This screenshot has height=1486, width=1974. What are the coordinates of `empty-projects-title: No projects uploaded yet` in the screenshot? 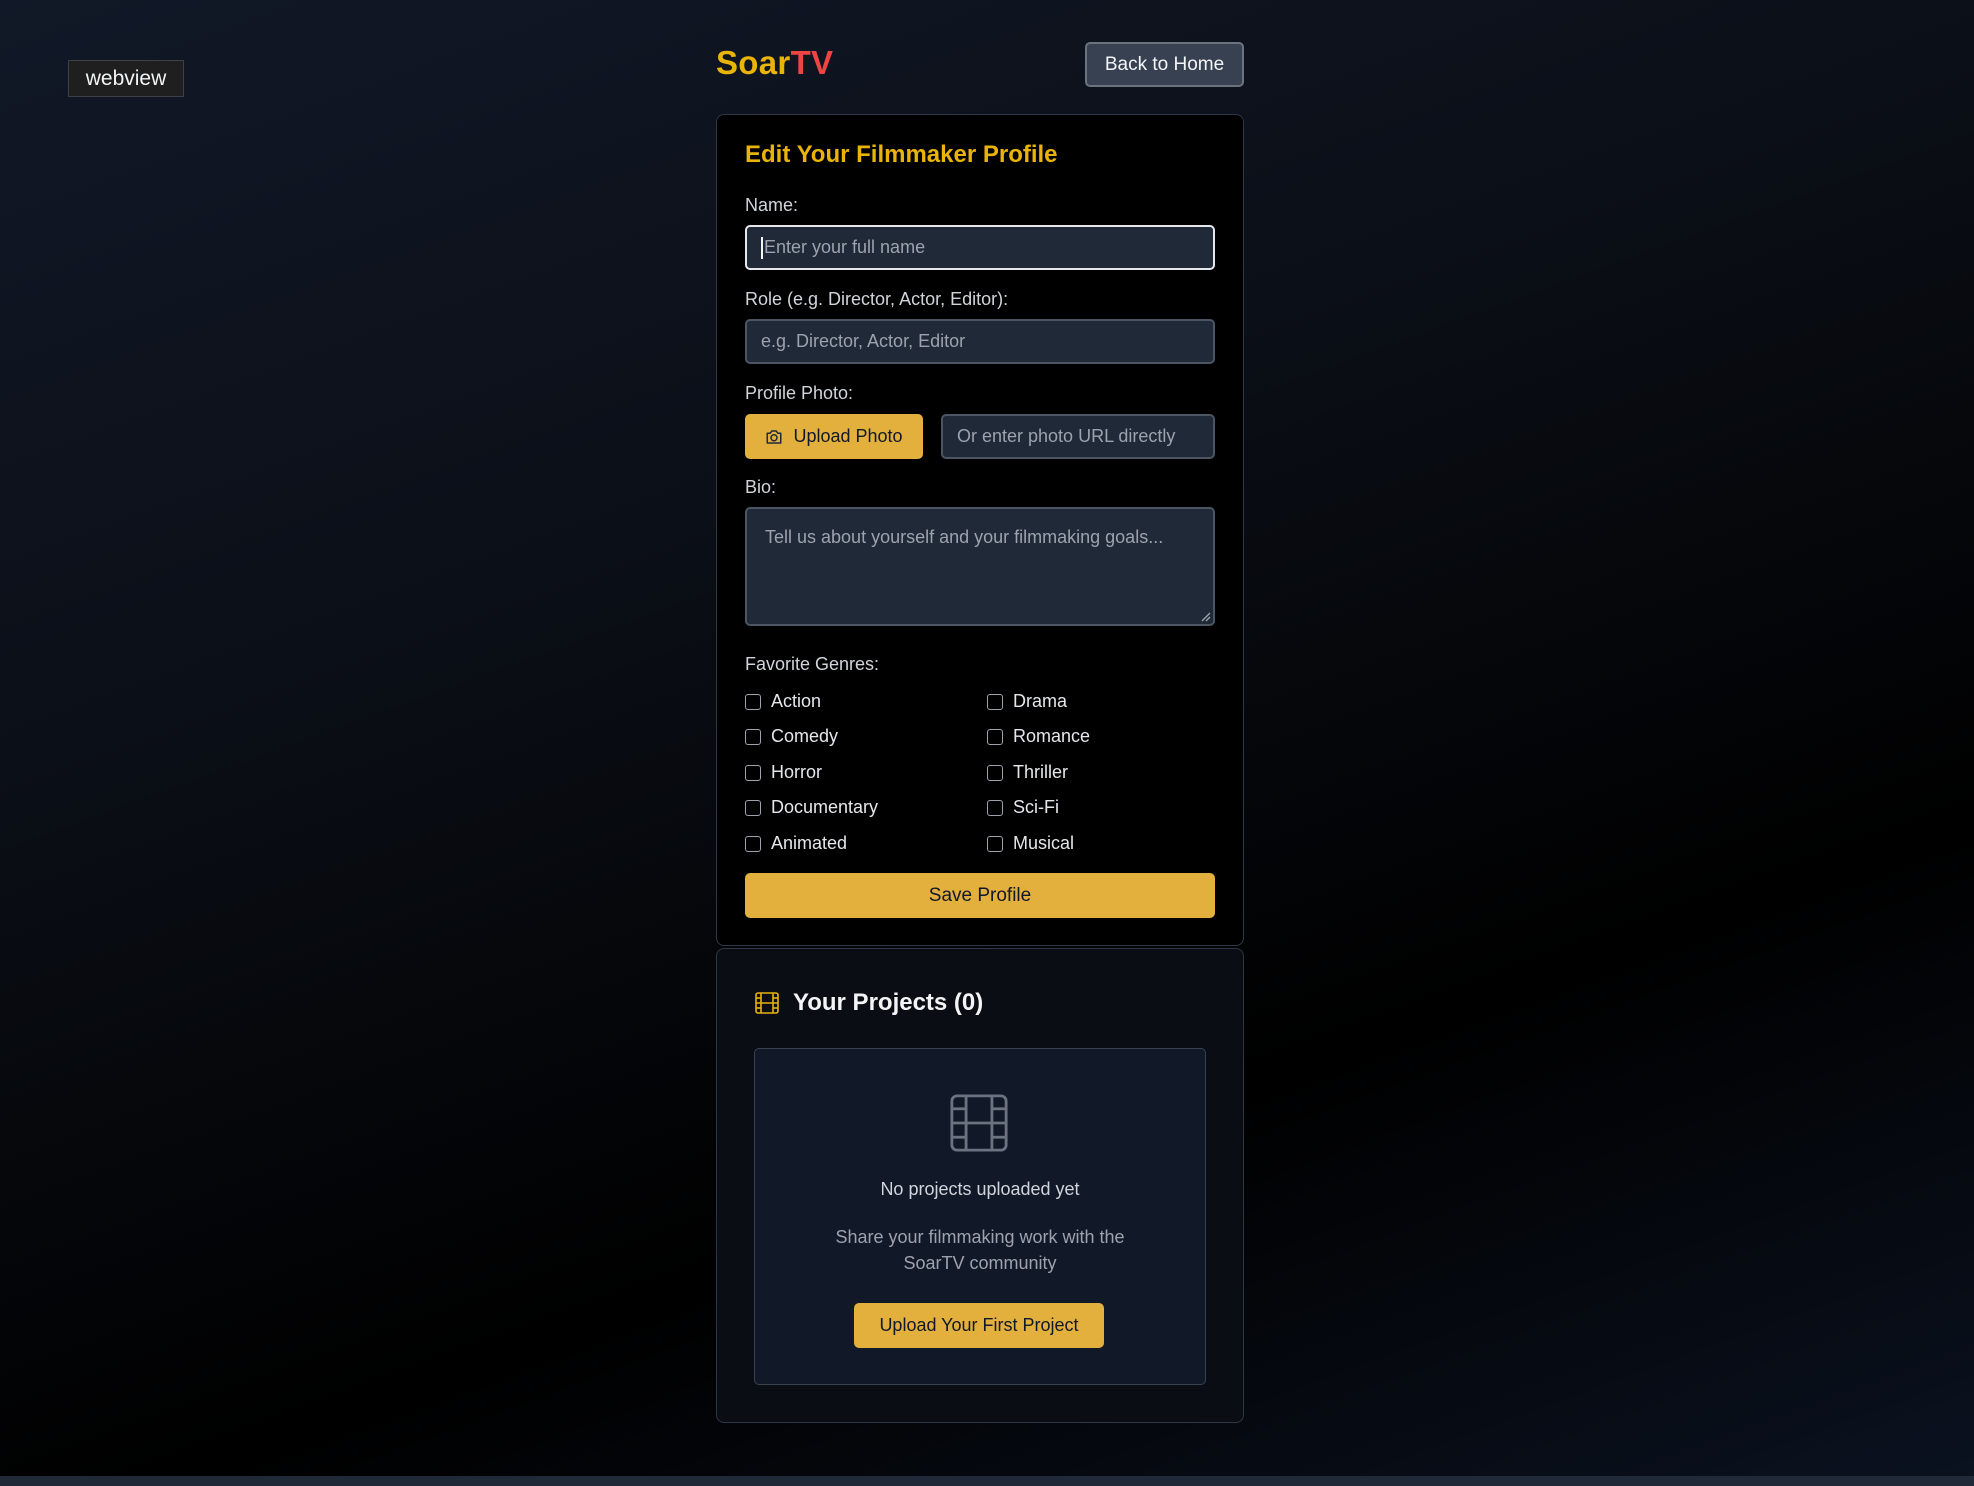 It's located at (980, 1189).